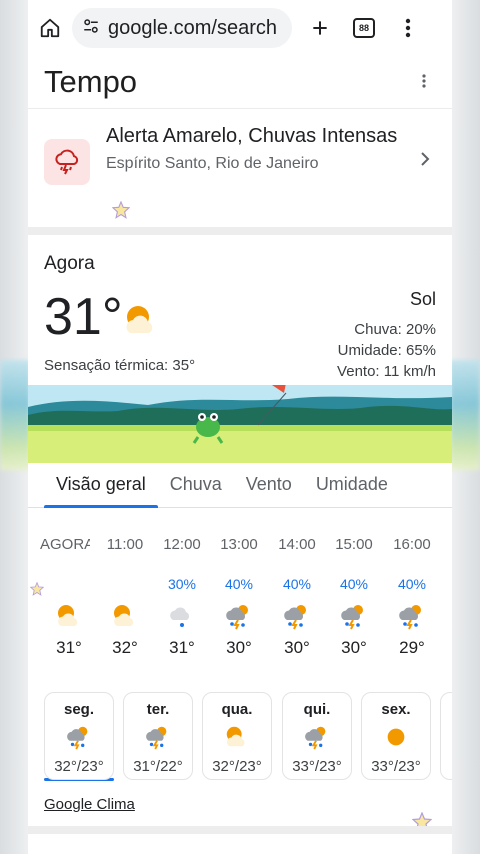 The image size is (480, 854). Describe the element at coordinates (317, 709) in the screenshot. I see `day-name: qui.` at that location.